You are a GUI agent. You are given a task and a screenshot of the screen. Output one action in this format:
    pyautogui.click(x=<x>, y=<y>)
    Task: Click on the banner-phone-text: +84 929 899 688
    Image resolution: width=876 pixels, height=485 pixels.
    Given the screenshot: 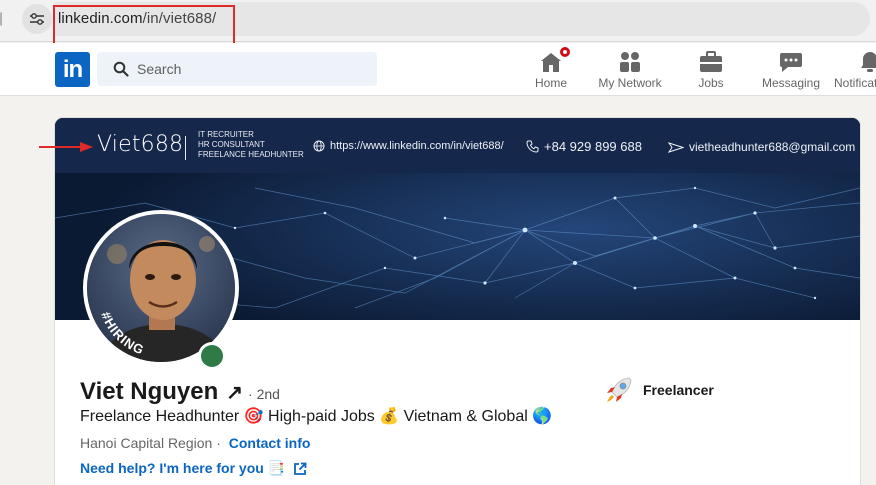 What is the action you would take?
    pyautogui.click(x=593, y=146)
    